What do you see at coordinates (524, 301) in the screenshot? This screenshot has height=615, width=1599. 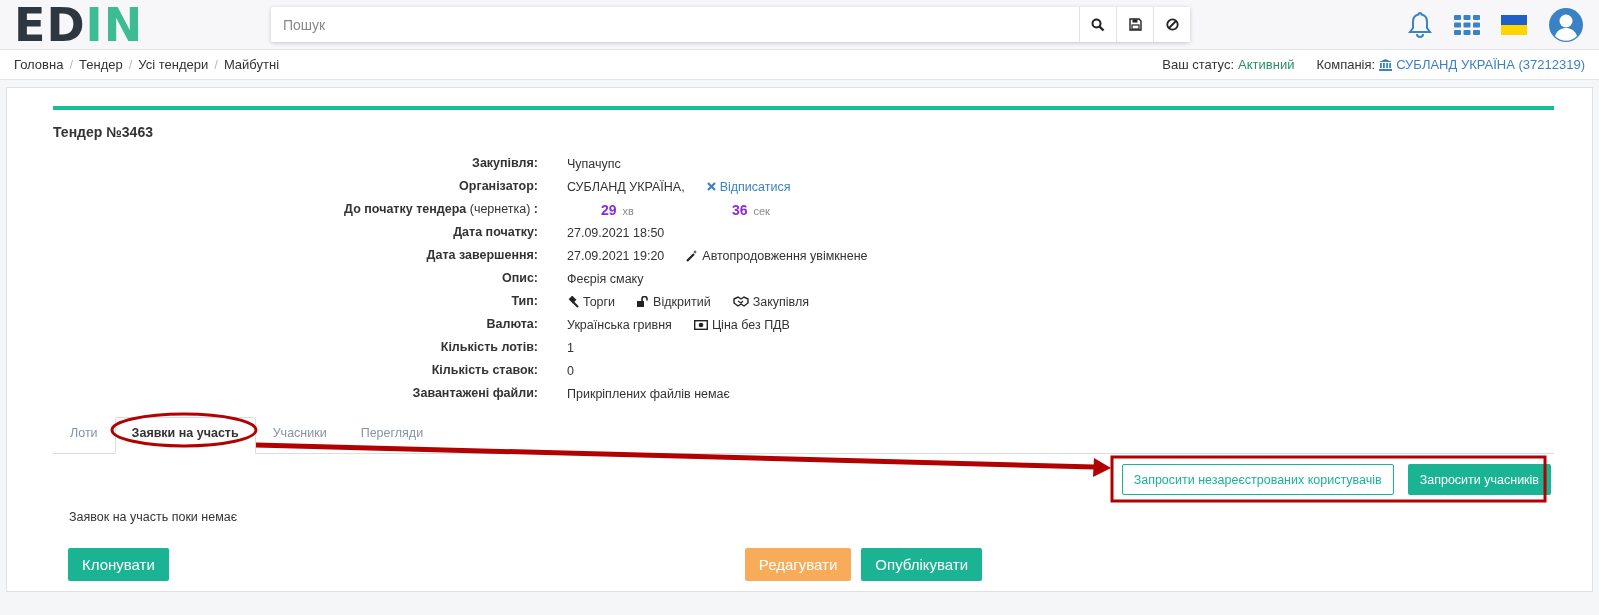 I see `field-label: Тип:` at bounding box center [524, 301].